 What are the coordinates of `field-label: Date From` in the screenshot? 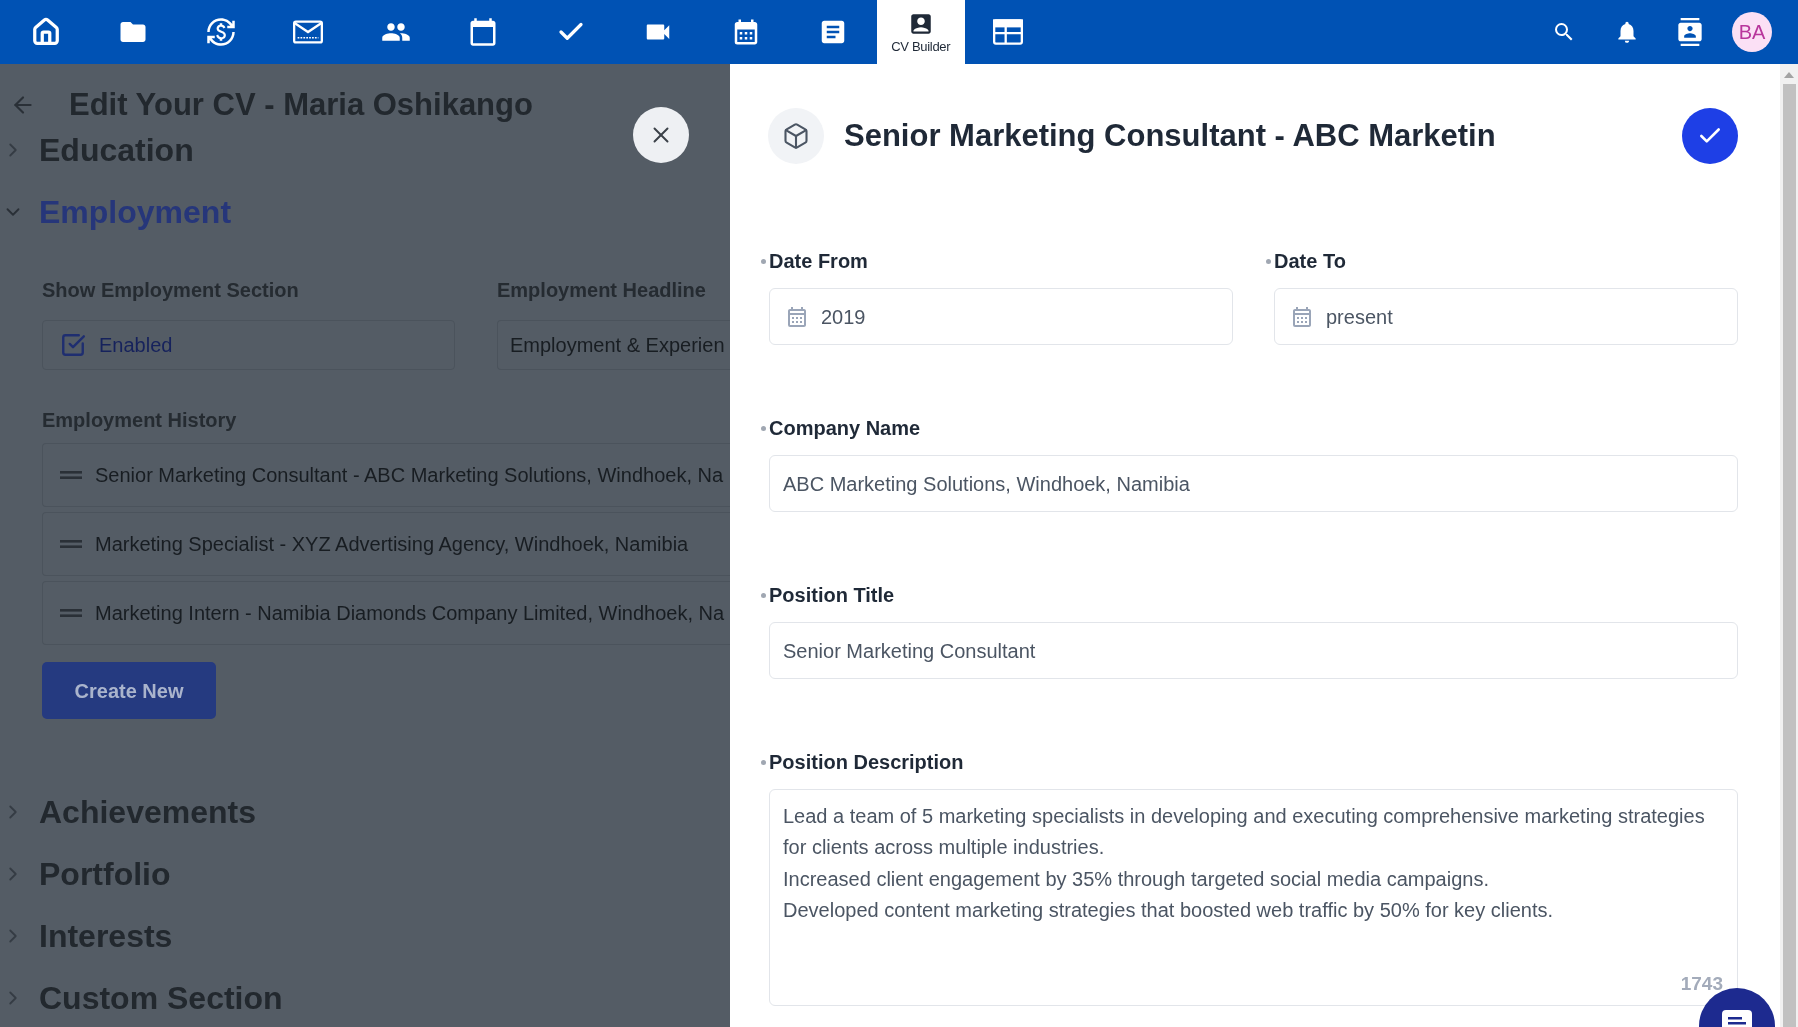 It's located at (818, 261).